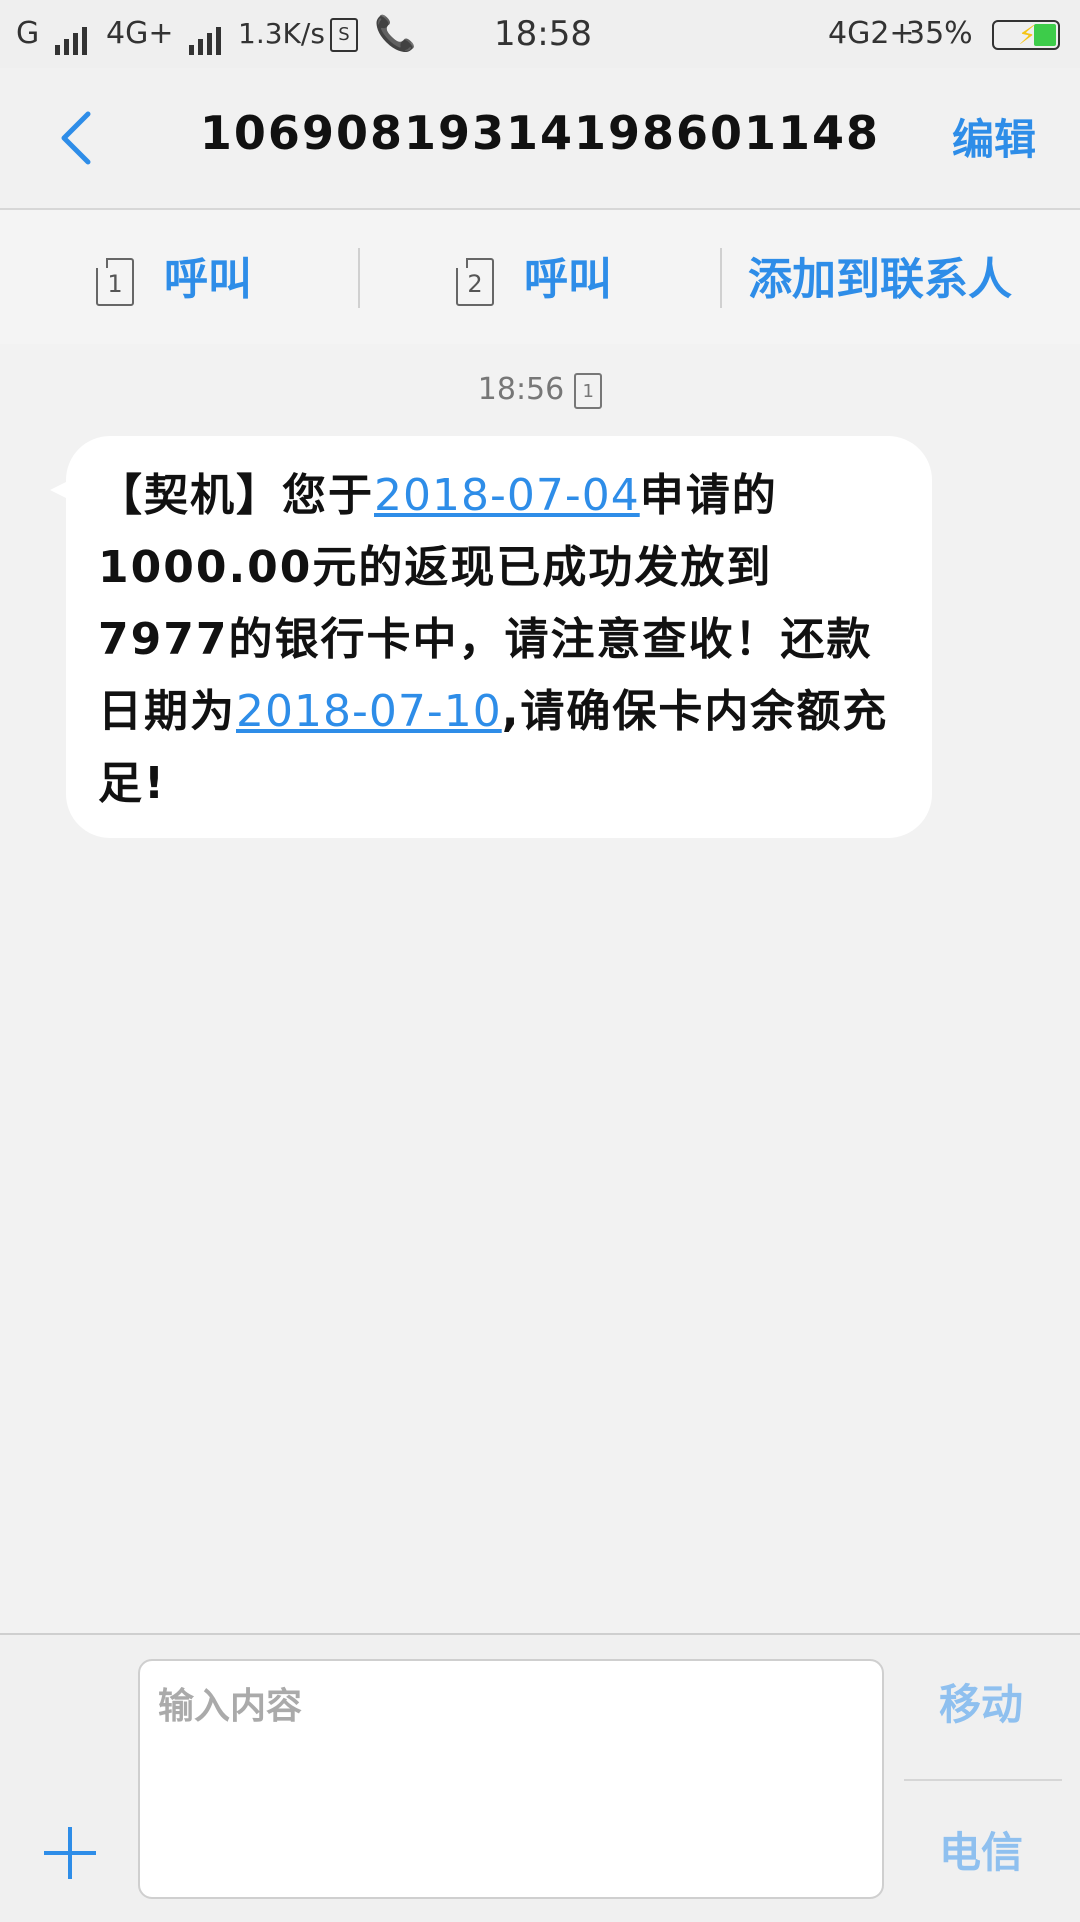 Image resolution: width=1080 pixels, height=1922 pixels. I want to click on signal-group-2: 4G+, so click(165, 34).